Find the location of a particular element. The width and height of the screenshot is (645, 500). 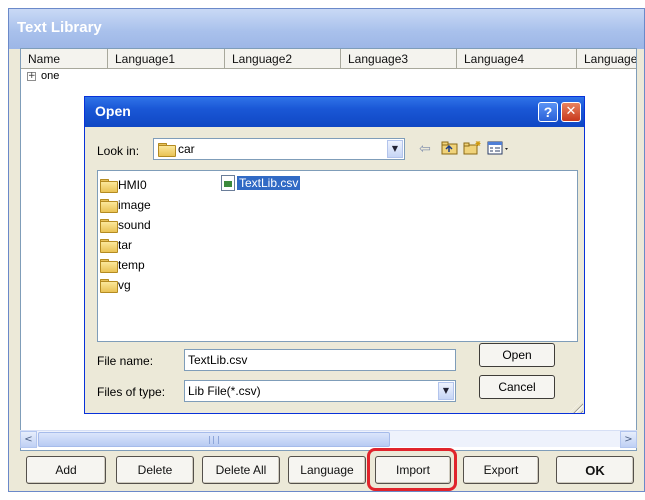

thumb-grip-icon is located at coordinates (214, 440).